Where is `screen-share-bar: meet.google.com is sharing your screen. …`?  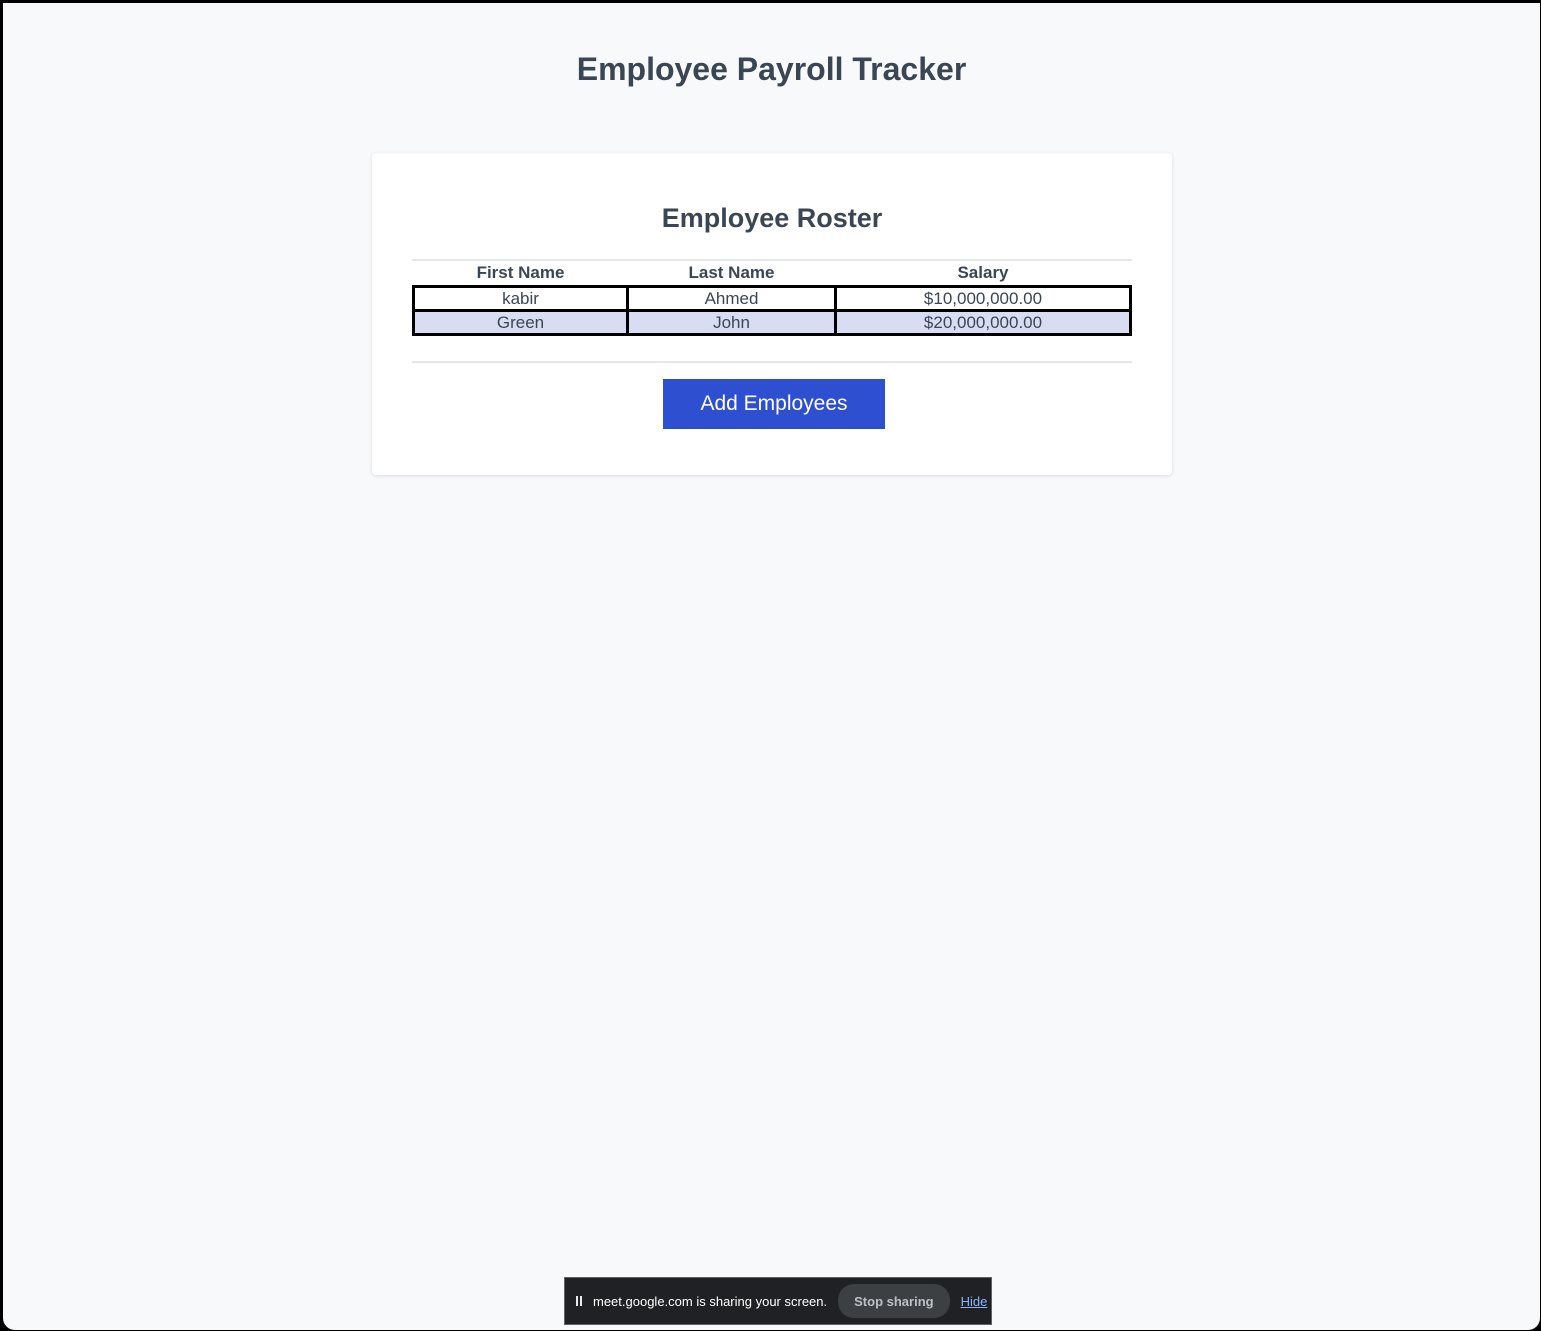
screen-share-bar: meet.google.com is sharing your screen. … is located at coordinates (778, 1301).